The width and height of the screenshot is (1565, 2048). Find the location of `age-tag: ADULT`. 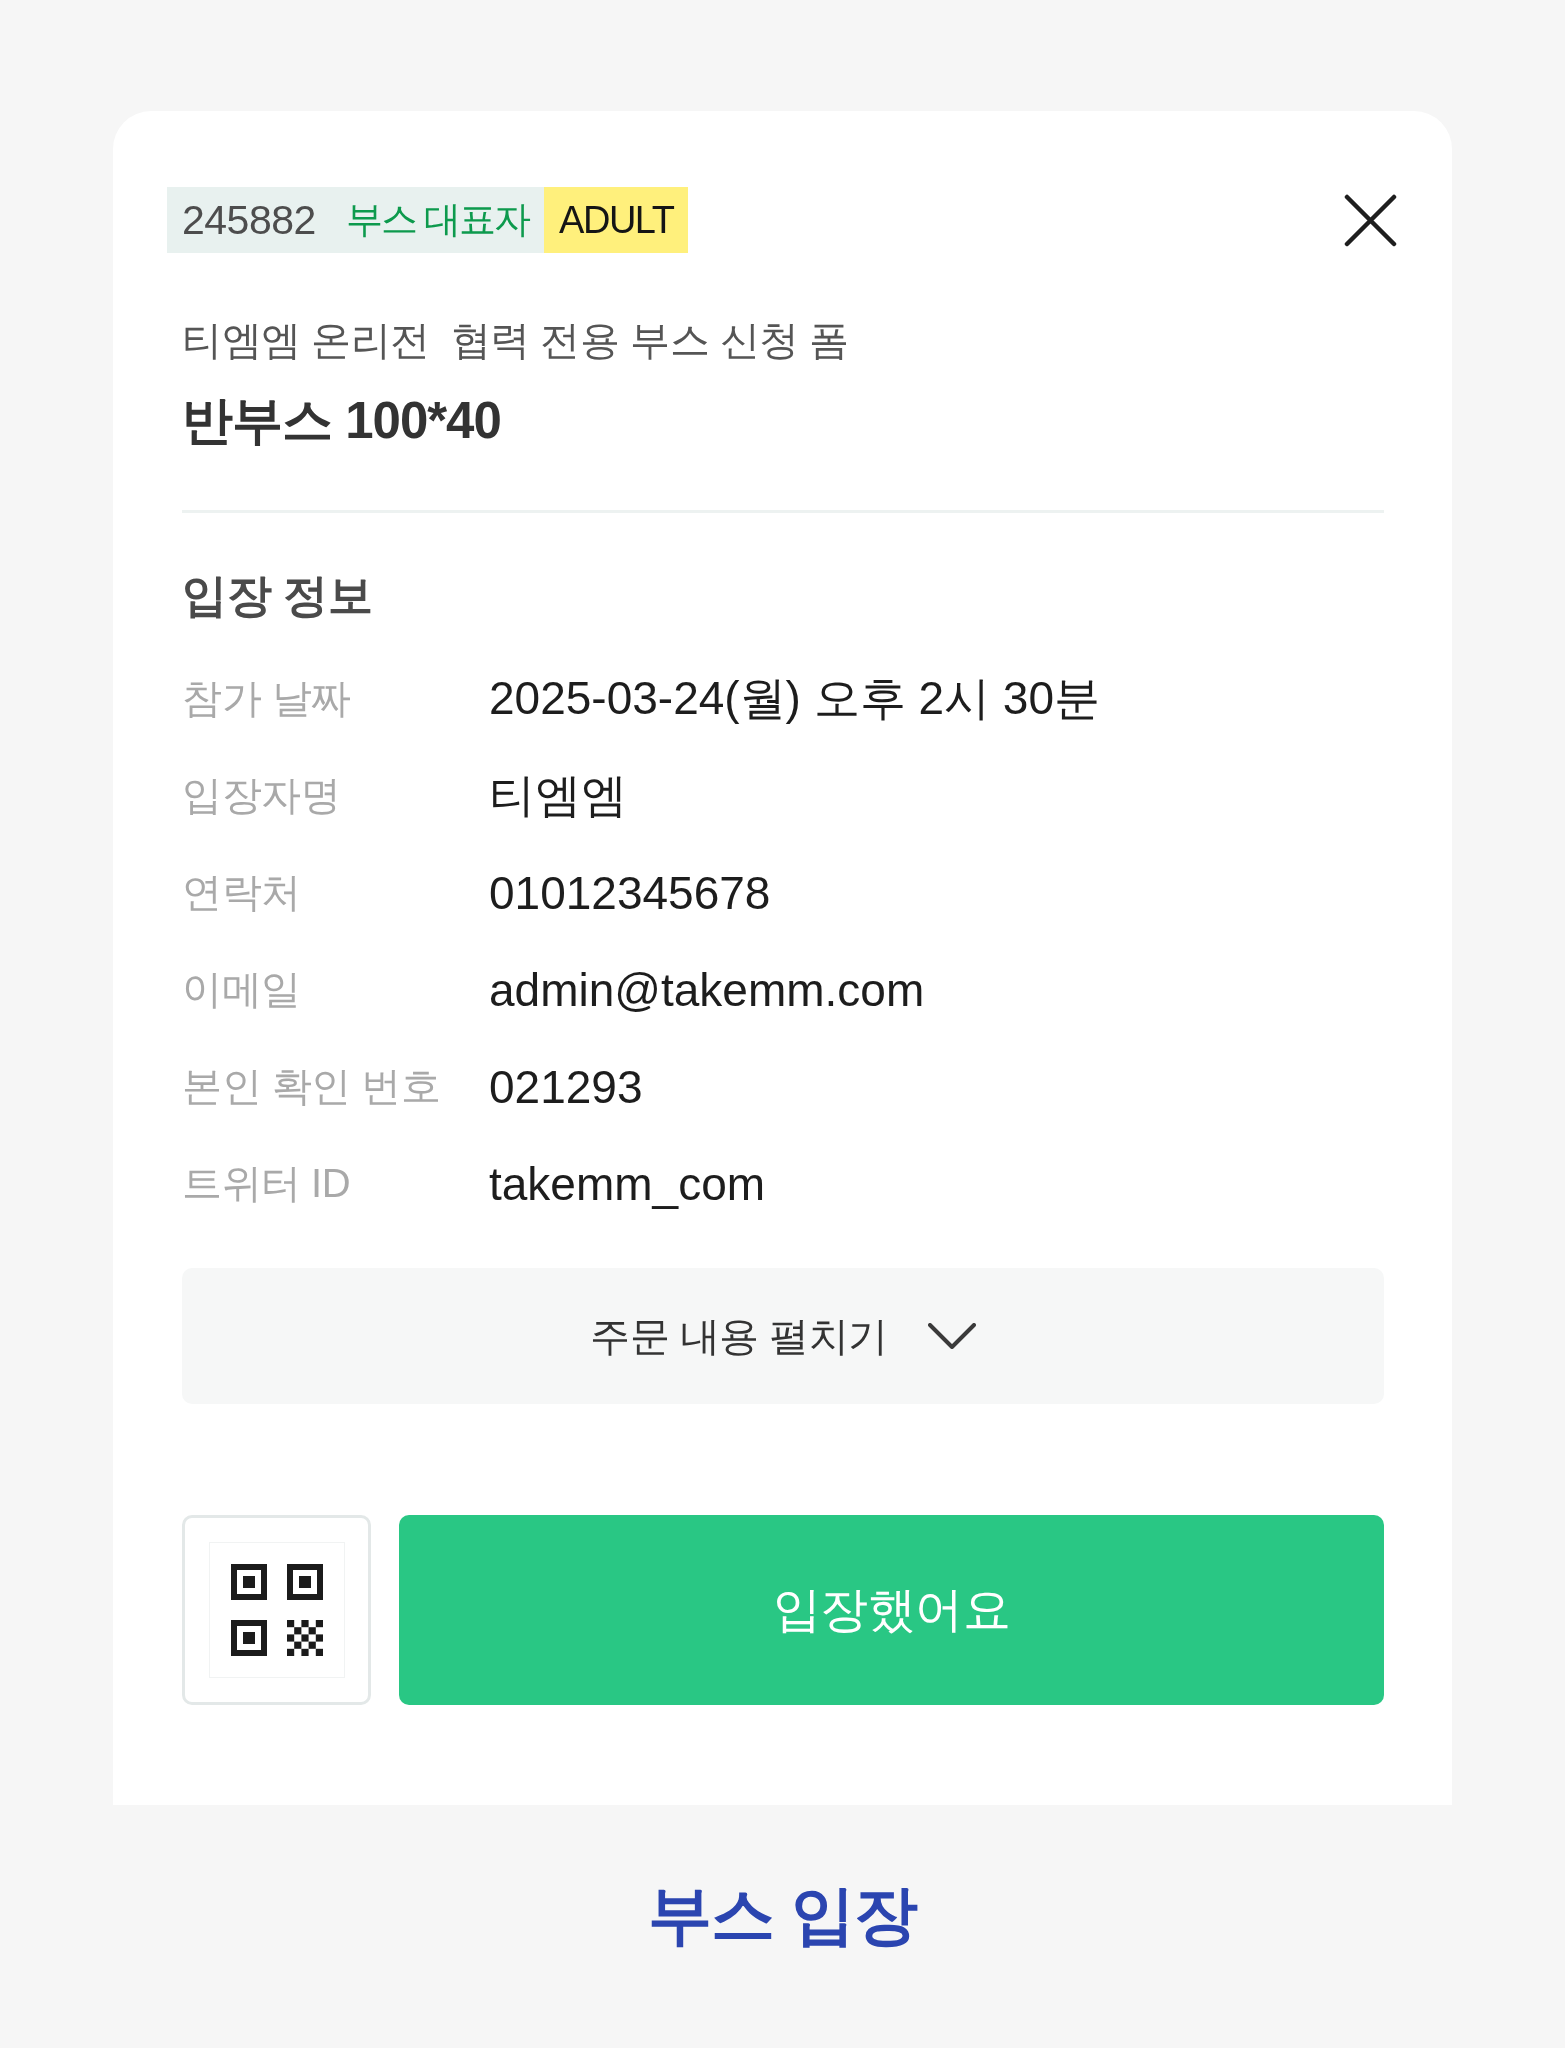

age-tag: ADULT is located at coordinates (616, 220).